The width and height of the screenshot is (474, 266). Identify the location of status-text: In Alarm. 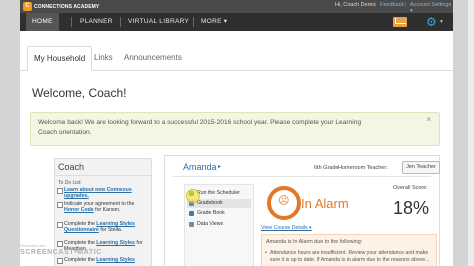
(325, 203).